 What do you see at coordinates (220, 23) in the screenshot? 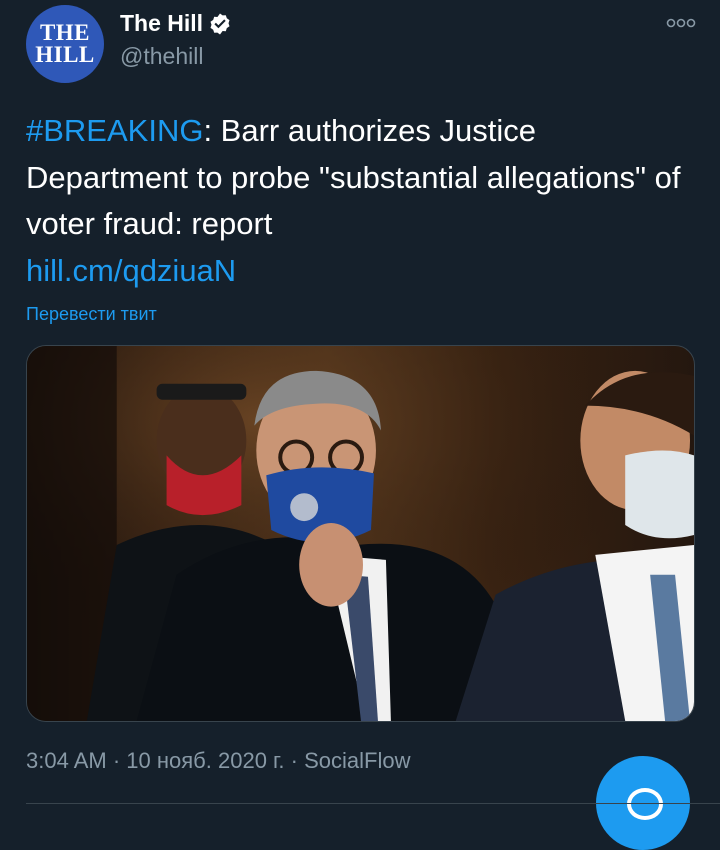
I see `verified-badge-icon` at bounding box center [220, 23].